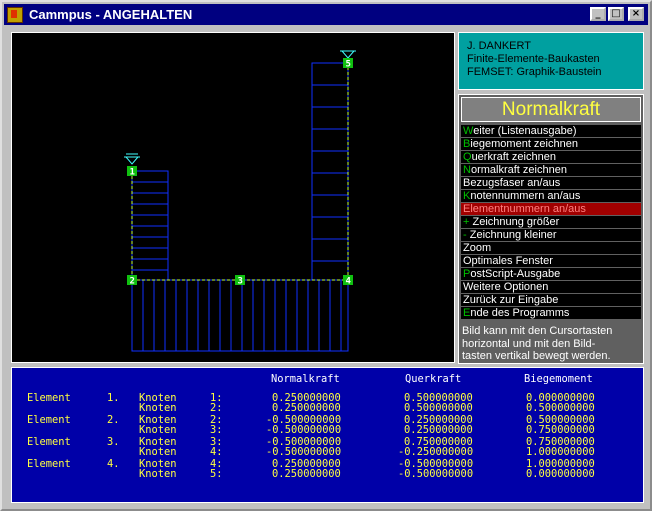 This screenshot has height=511, width=652. I want to click on menu-item-querkraft: Querkraft zeichnen, so click(551, 157).